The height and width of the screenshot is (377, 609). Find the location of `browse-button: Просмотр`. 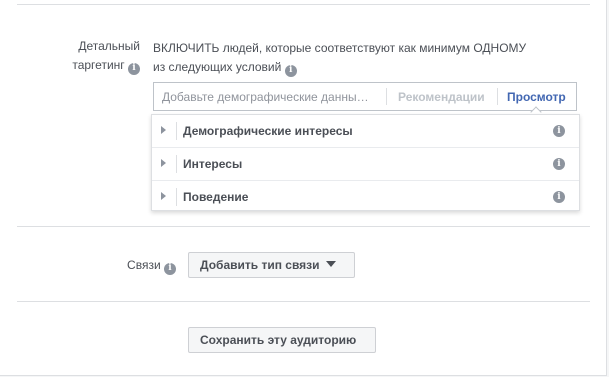

browse-button: Просмотр is located at coordinates (536, 97).